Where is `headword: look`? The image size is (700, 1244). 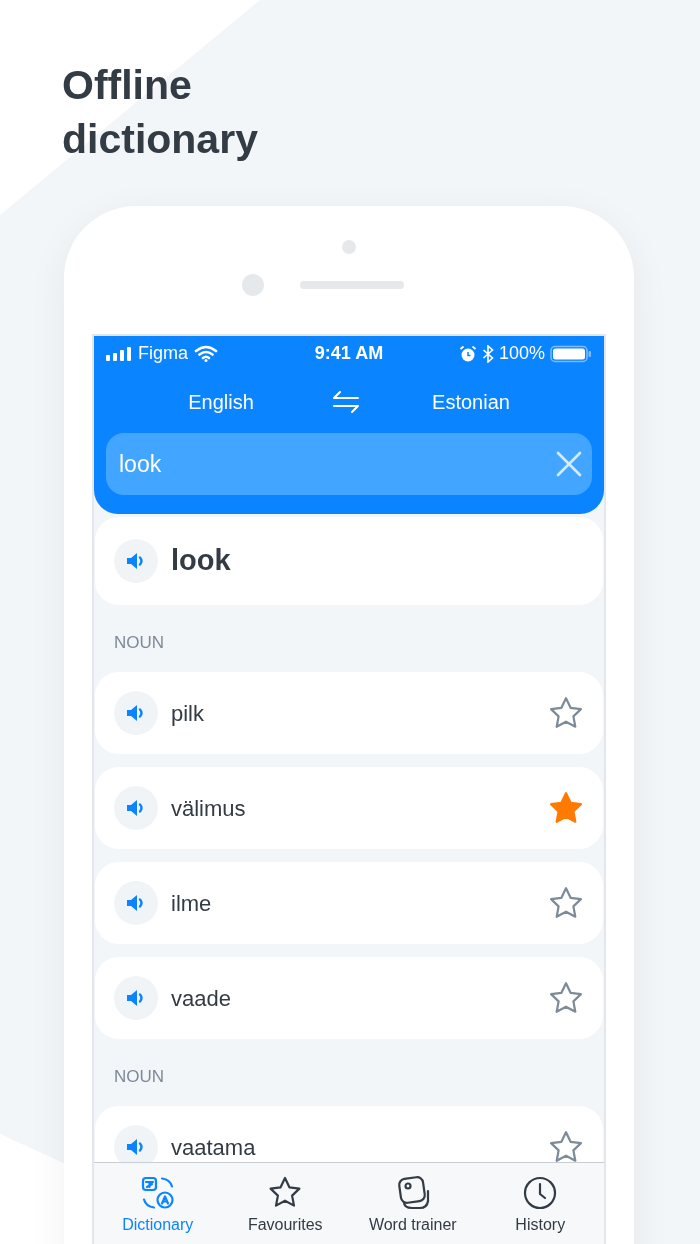 headword: look is located at coordinates (201, 561).